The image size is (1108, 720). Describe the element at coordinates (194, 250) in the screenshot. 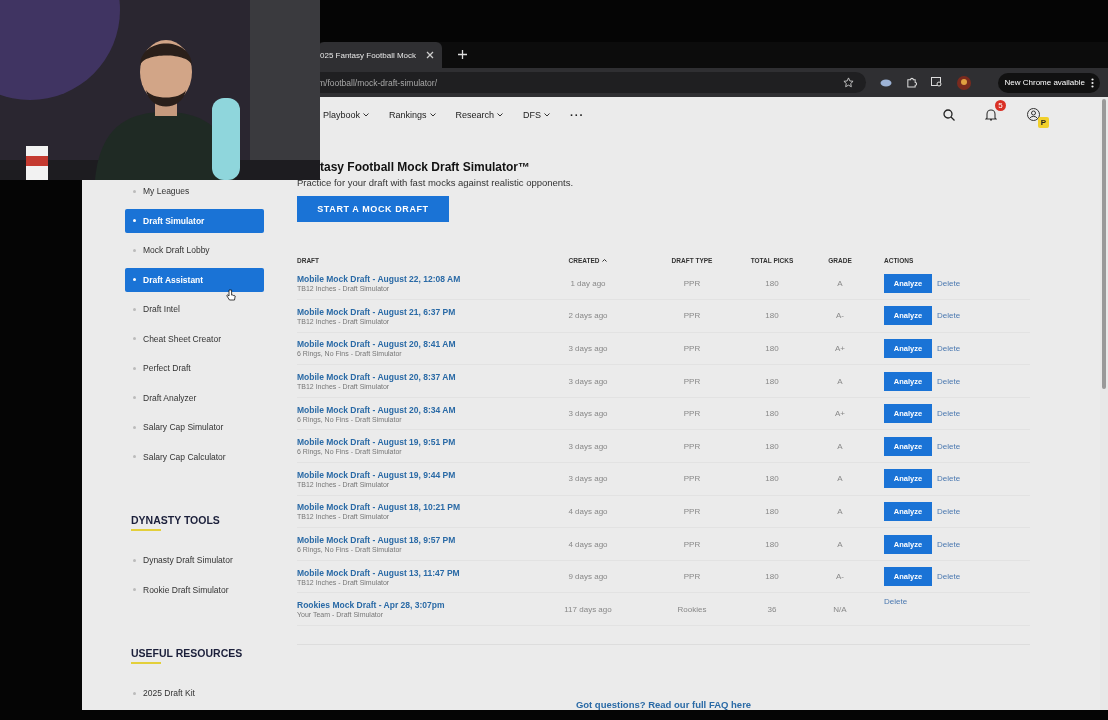

I see `sidebar-item: Mock Draft Lobby` at that location.